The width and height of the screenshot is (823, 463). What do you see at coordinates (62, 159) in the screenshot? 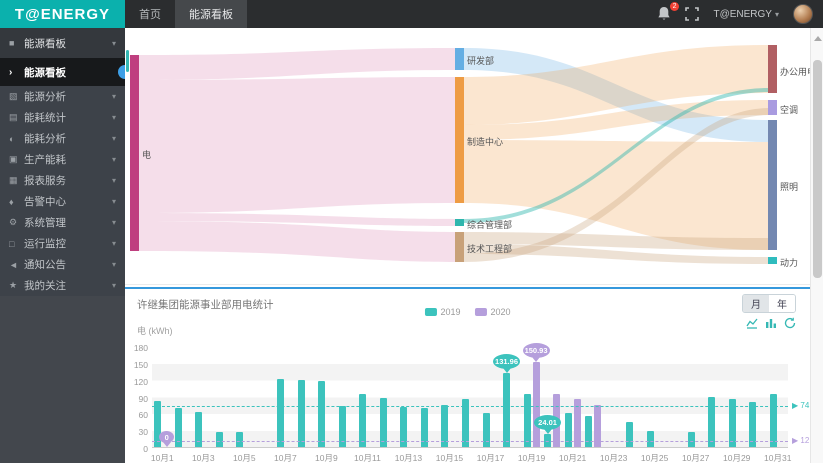
I see `sidebar-item-production-energy: ▣ 生产能耗 ▾` at bounding box center [62, 159].